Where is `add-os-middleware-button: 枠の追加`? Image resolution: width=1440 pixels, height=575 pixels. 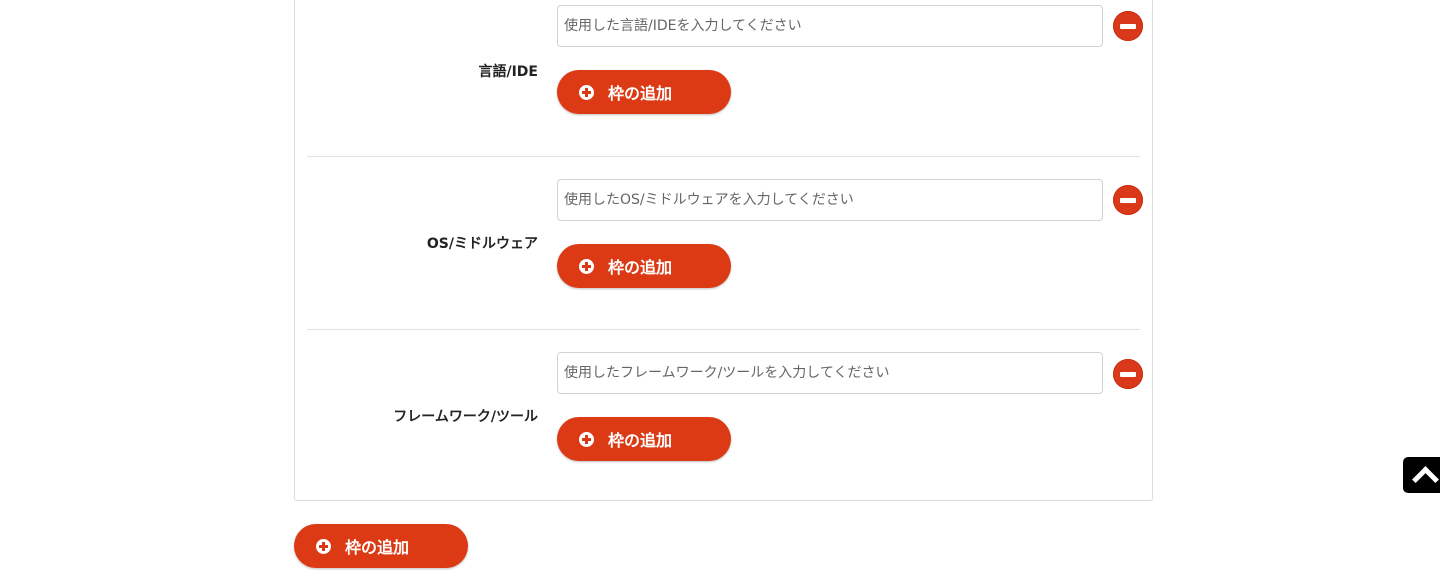 add-os-middleware-button: 枠の追加 is located at coordinates (644, 266).